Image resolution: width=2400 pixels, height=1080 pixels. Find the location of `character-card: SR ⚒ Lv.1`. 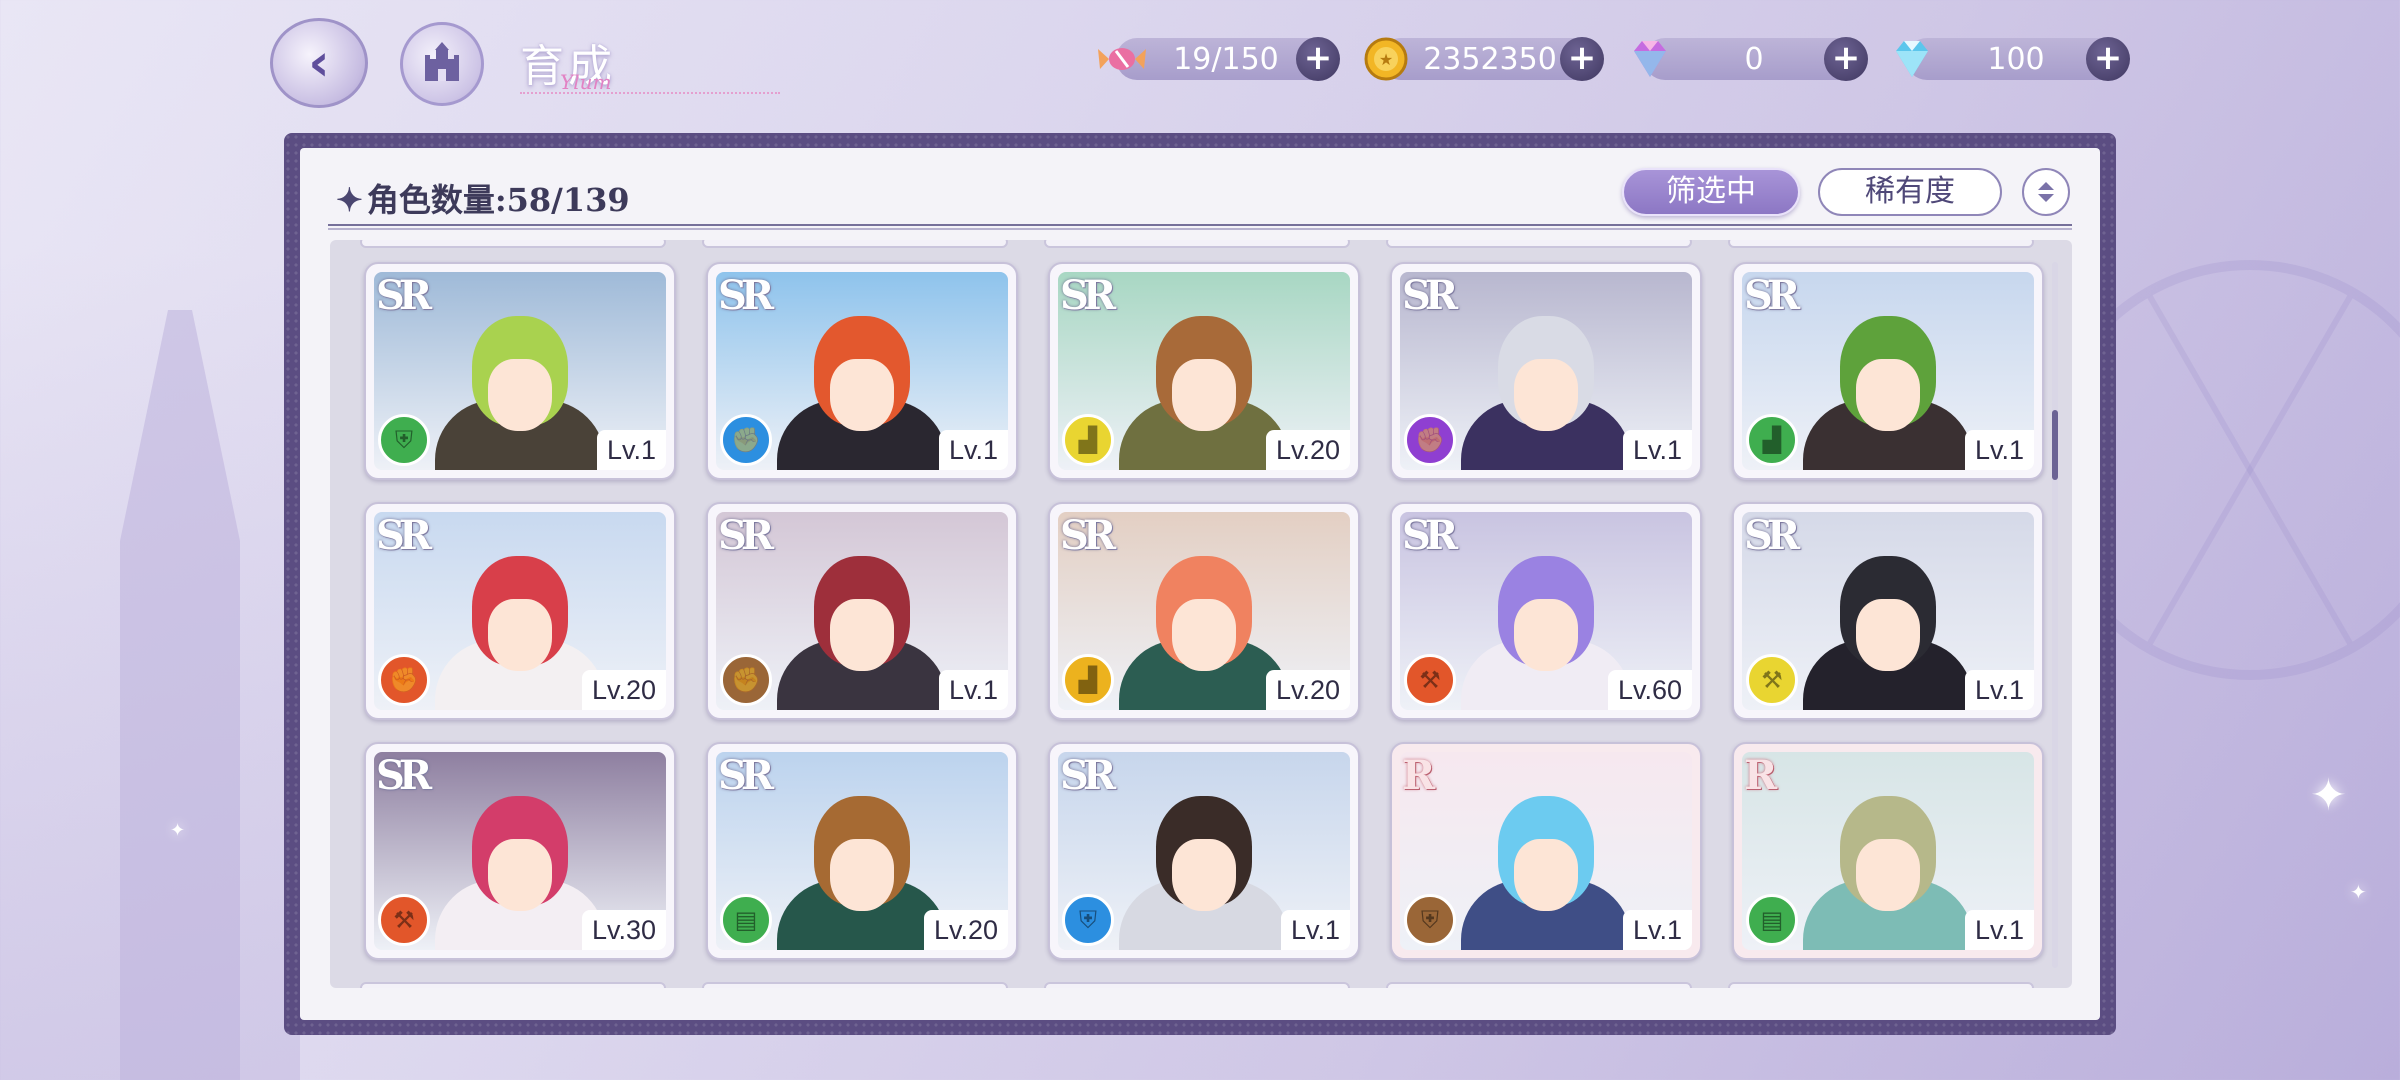

character-card: SR ⚒ Lv.1 is located at coordinates (1888, 611).